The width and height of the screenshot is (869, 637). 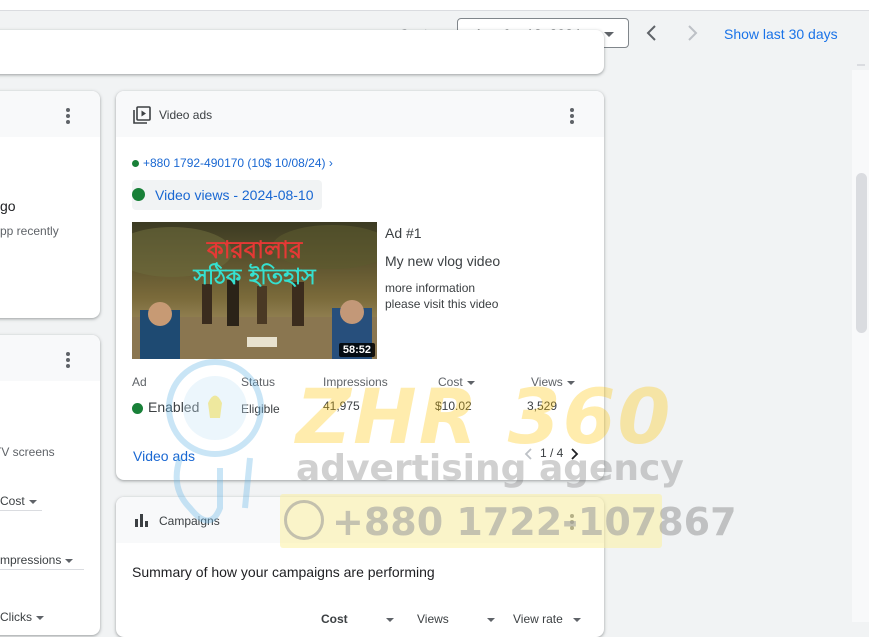 I want to click on ad-number: Ad #1, so click(x=403, y=233).